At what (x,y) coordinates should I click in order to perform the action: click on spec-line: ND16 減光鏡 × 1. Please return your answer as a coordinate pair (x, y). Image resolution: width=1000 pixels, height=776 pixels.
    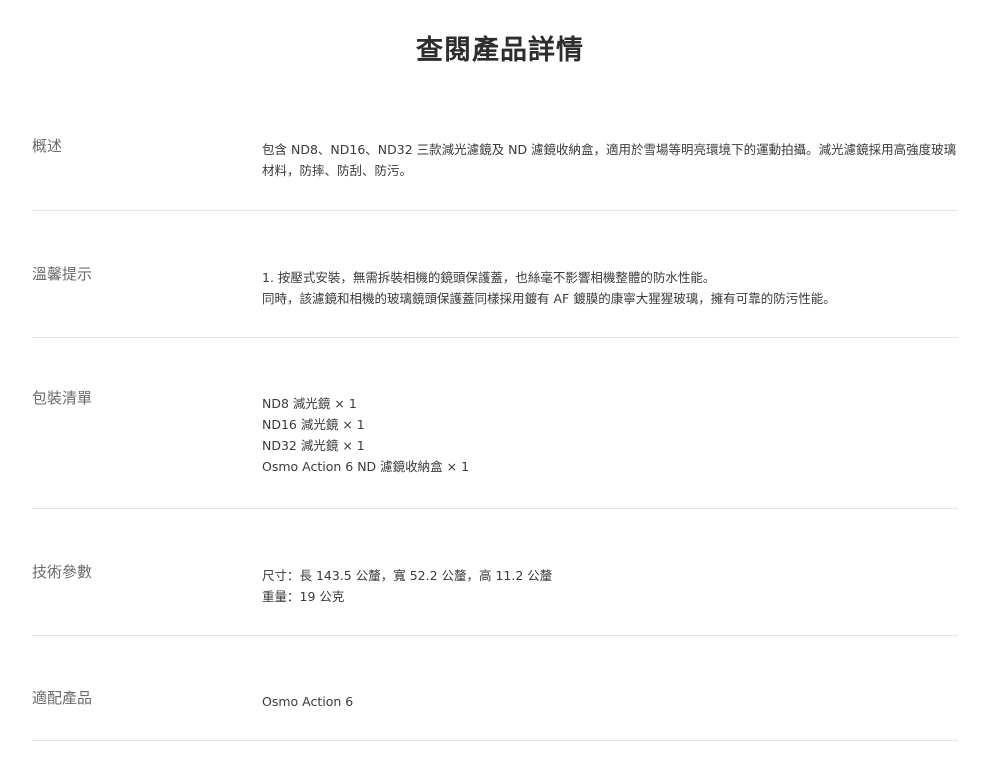
    Looking at the image, I should click on (313, 424).